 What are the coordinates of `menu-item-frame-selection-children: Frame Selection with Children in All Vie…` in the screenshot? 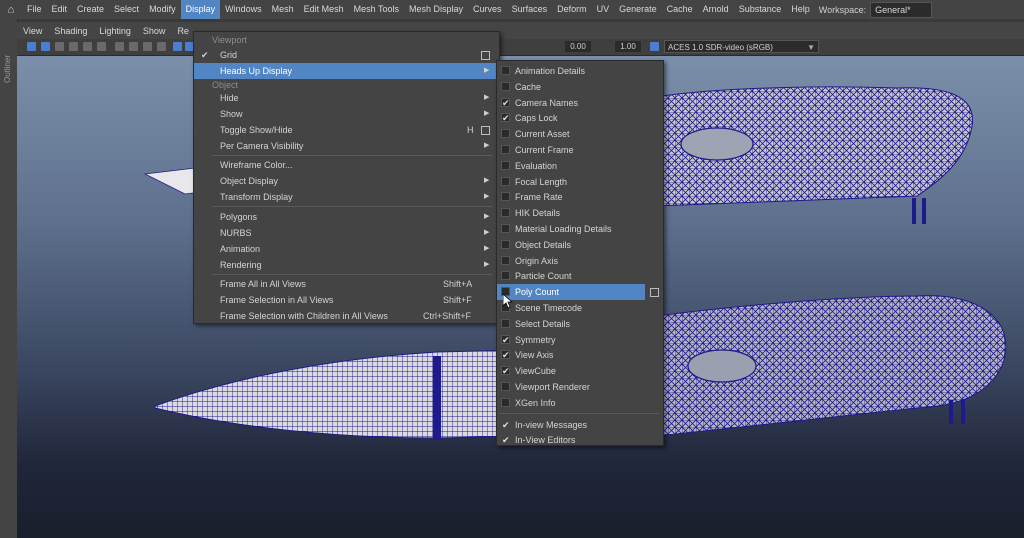 It's located at (346, 316).